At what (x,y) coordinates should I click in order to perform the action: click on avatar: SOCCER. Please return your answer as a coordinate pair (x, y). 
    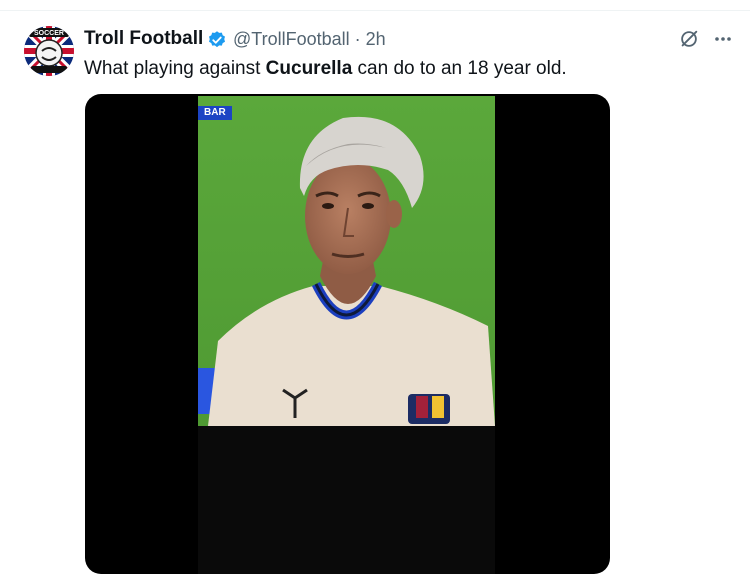
    Looking at the image, I should click on (49, 51).